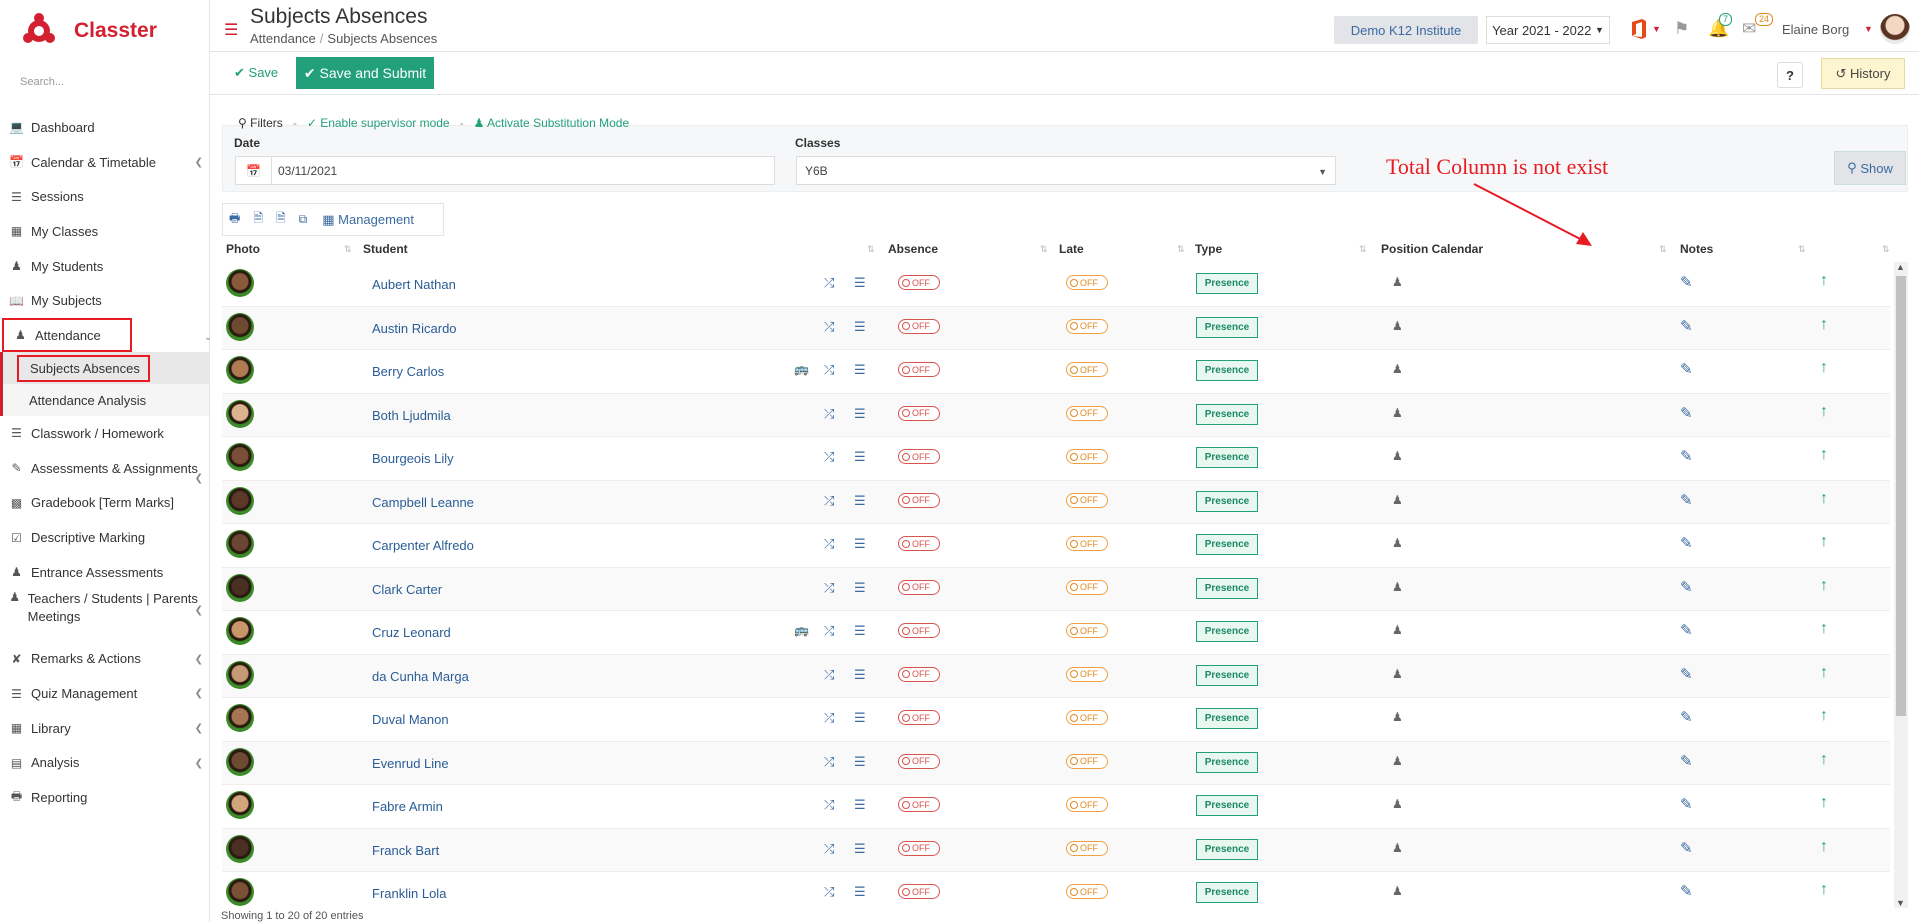 This screenshot has height=922, width=1919. I want to click on student-name-link: Evenrud Line, so click(410, 763).